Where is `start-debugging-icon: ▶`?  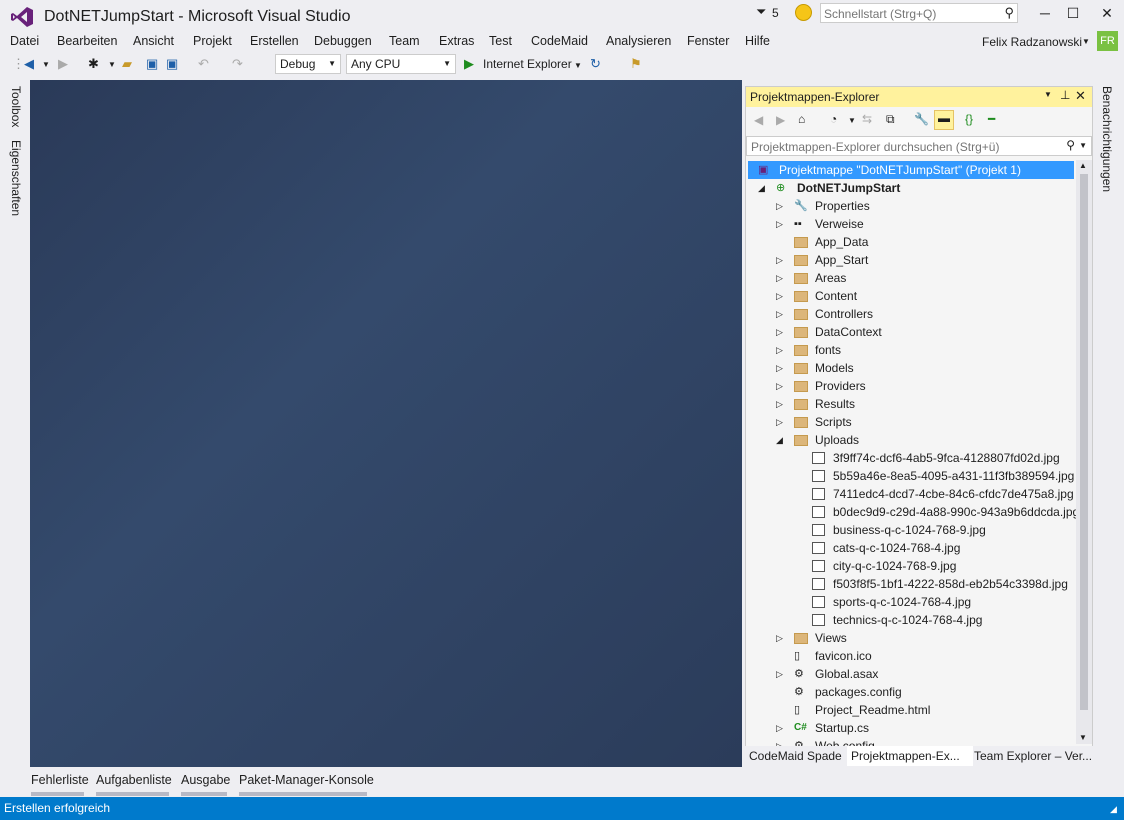
start-debugging-icon: ▶ is located at coordinates (469, 64).